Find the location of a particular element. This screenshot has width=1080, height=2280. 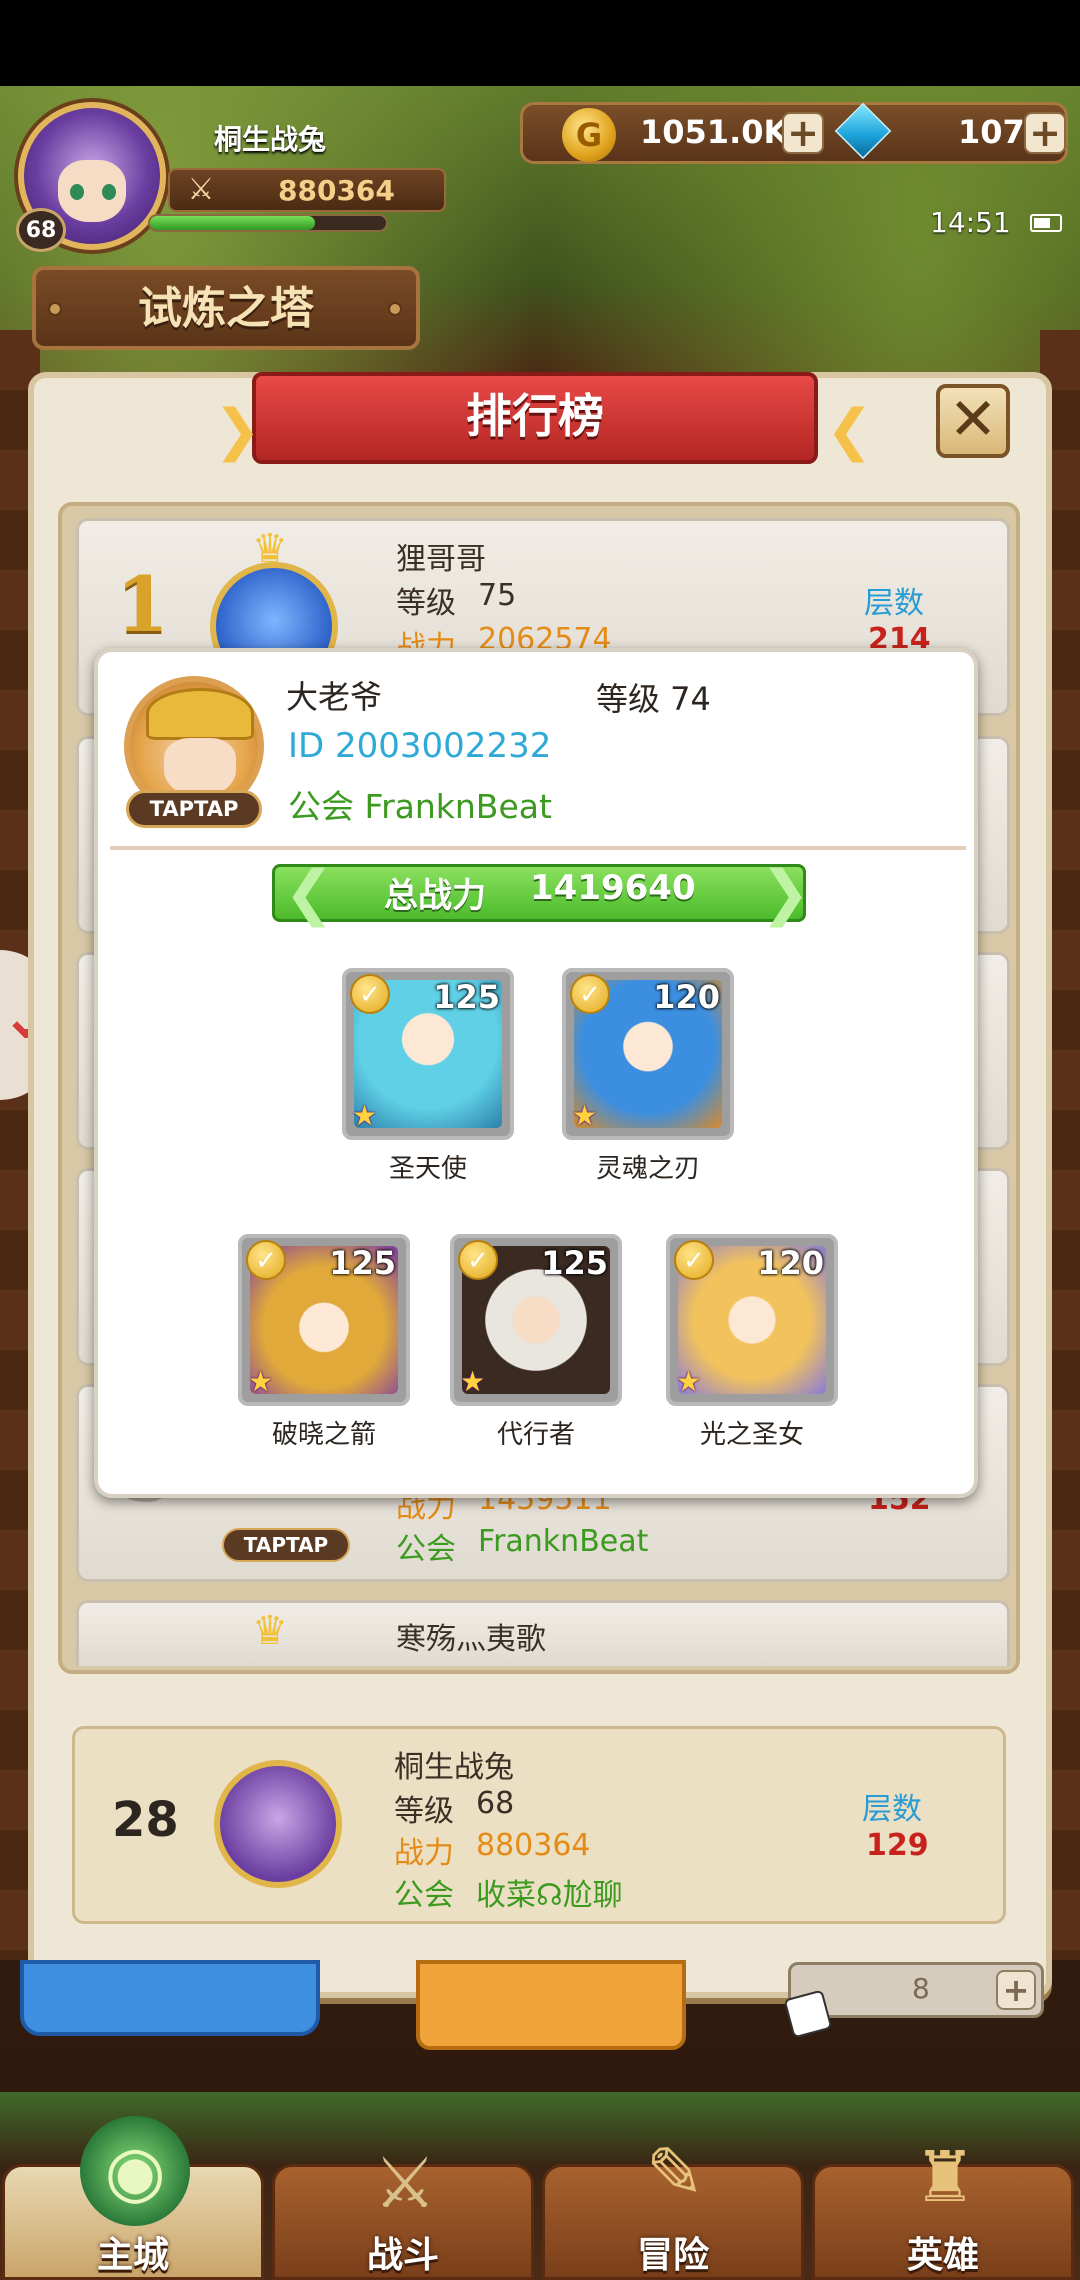

nav-label: 战斗 is located at coordinates (402, 2255).